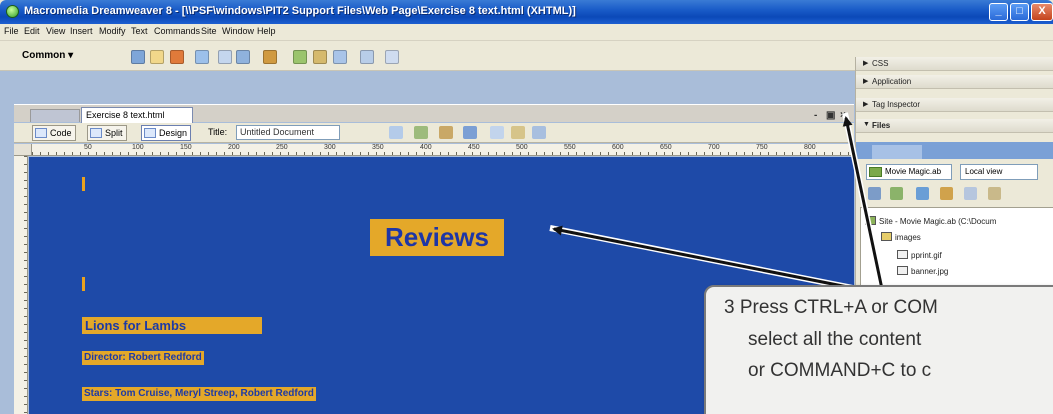 This screenshot has width=1053, height=414. What do you see at coordinates (954, 150) in the screenshot?
I see `files-panel-tabs` at bounding box center [954, 150].